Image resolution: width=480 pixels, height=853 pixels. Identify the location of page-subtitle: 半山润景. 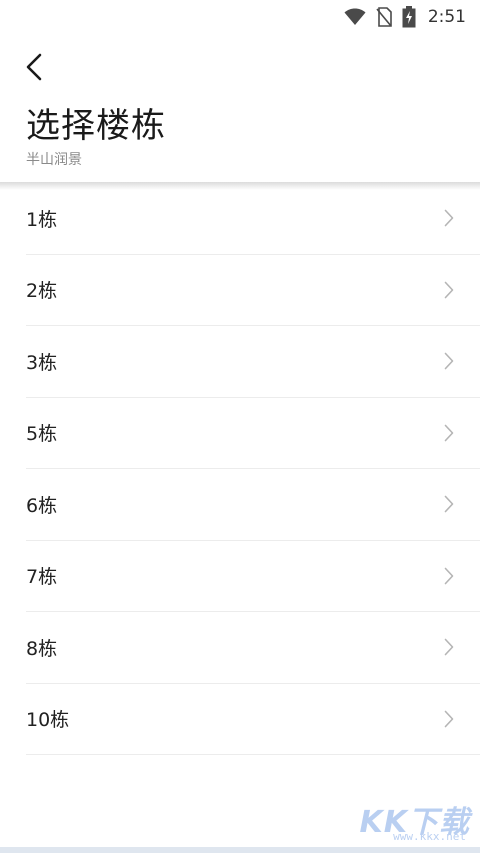
(54, 160).